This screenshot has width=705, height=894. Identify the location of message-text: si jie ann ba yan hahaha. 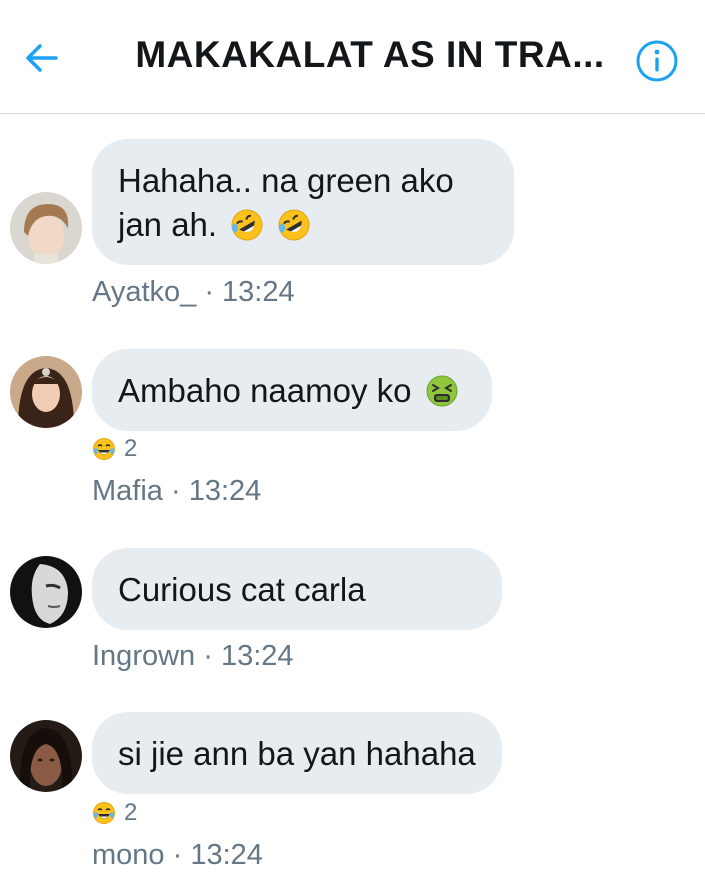
(297, 753).